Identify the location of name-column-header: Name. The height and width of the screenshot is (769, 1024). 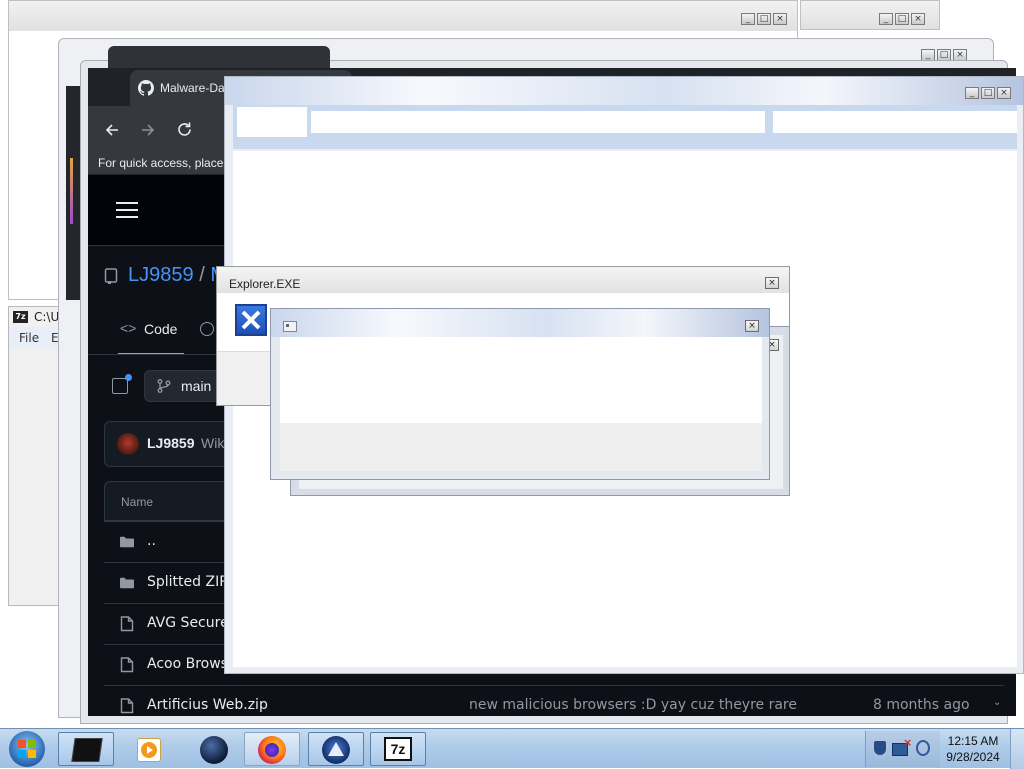
(137, 502).